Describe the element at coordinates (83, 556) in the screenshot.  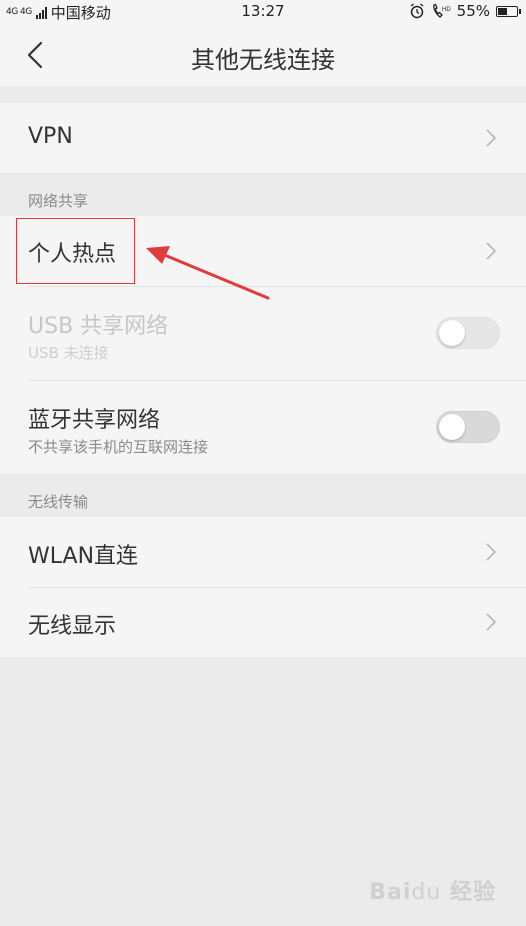
I see `wlan-direct-label: WLAN直连` at that location.